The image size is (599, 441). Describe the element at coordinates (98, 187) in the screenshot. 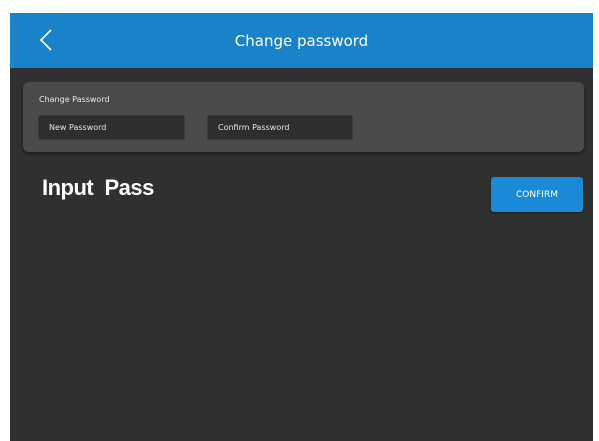

I see `status-message: Input Pass` at that location.